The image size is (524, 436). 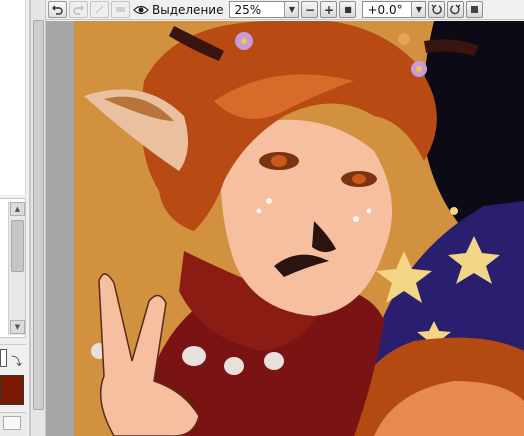 I want to click on undo-icon, so click(x=57, y=10).